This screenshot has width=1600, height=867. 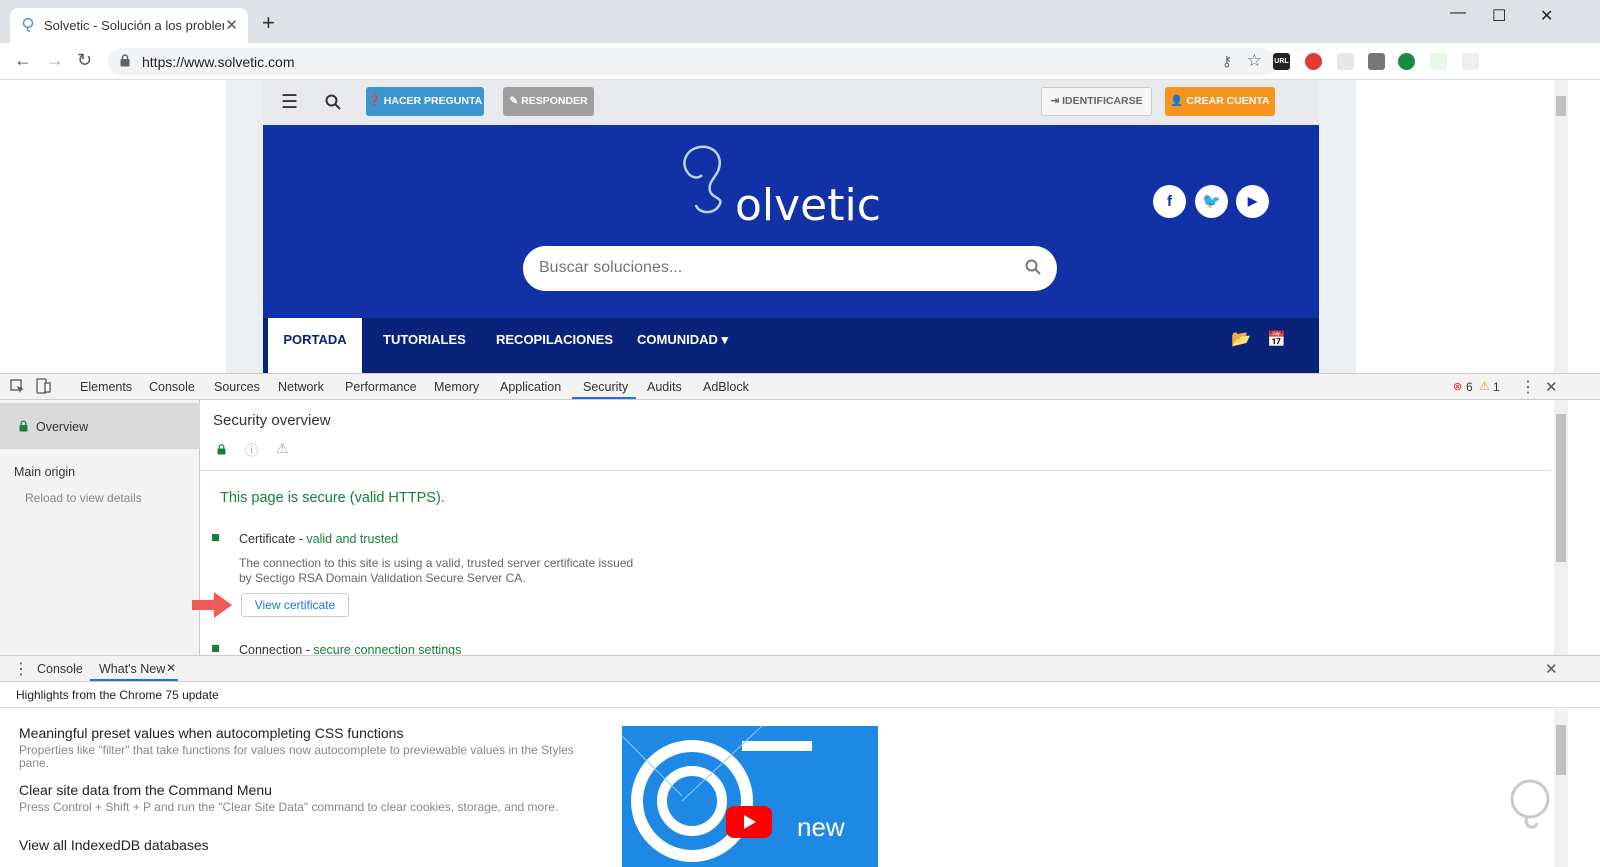 What do you see at coordinates (821, 827) in the screenshot?
I see `video-new-text: new` at bounding box center [821, 827].